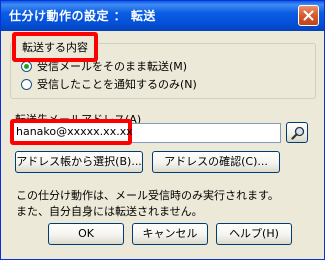 This screenshot has height=260, width=325. Describe the element at coordinates (162, 16) in the screenshot. I see `title-bar: 仕分け動作の設定 ： 転送` at that location.